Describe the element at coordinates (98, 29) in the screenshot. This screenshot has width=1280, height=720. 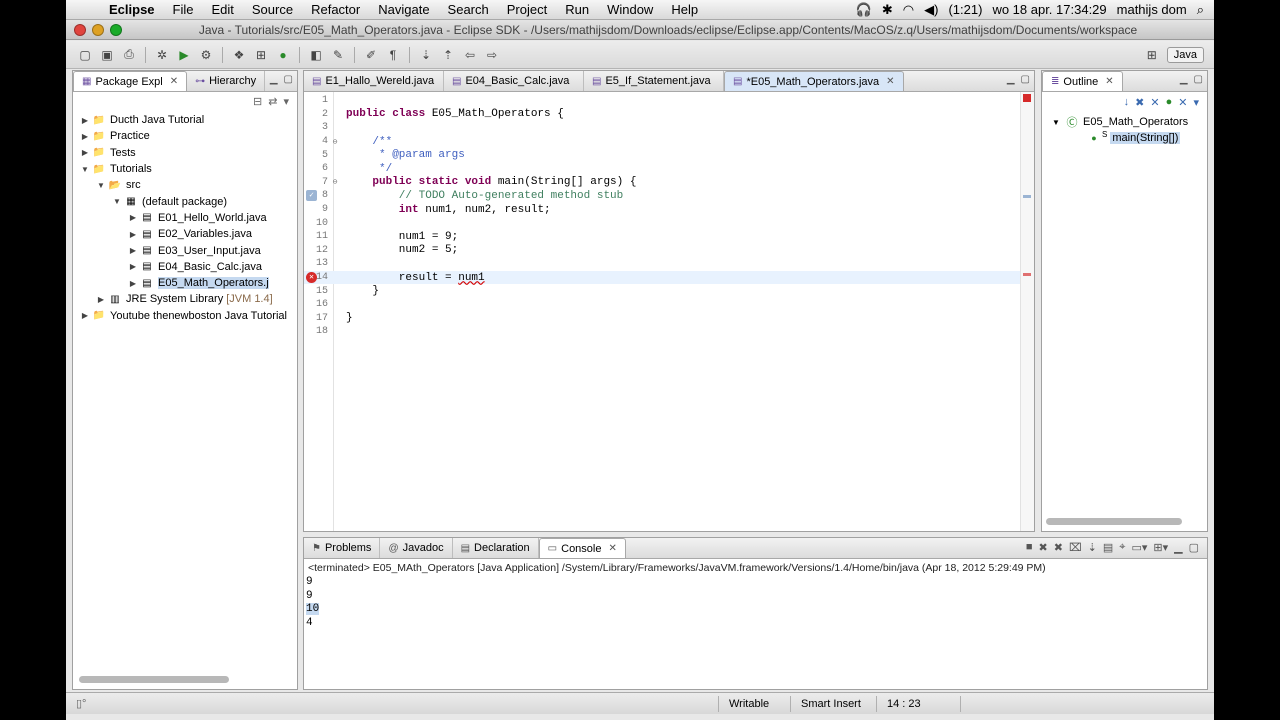
I see `minimize-window-button` at that location.